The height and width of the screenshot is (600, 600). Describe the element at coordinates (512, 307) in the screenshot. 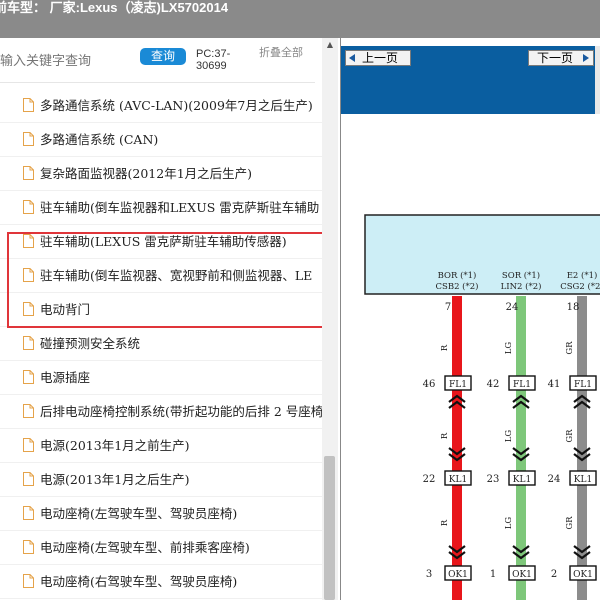

I see `pin-number: 24` at that location.